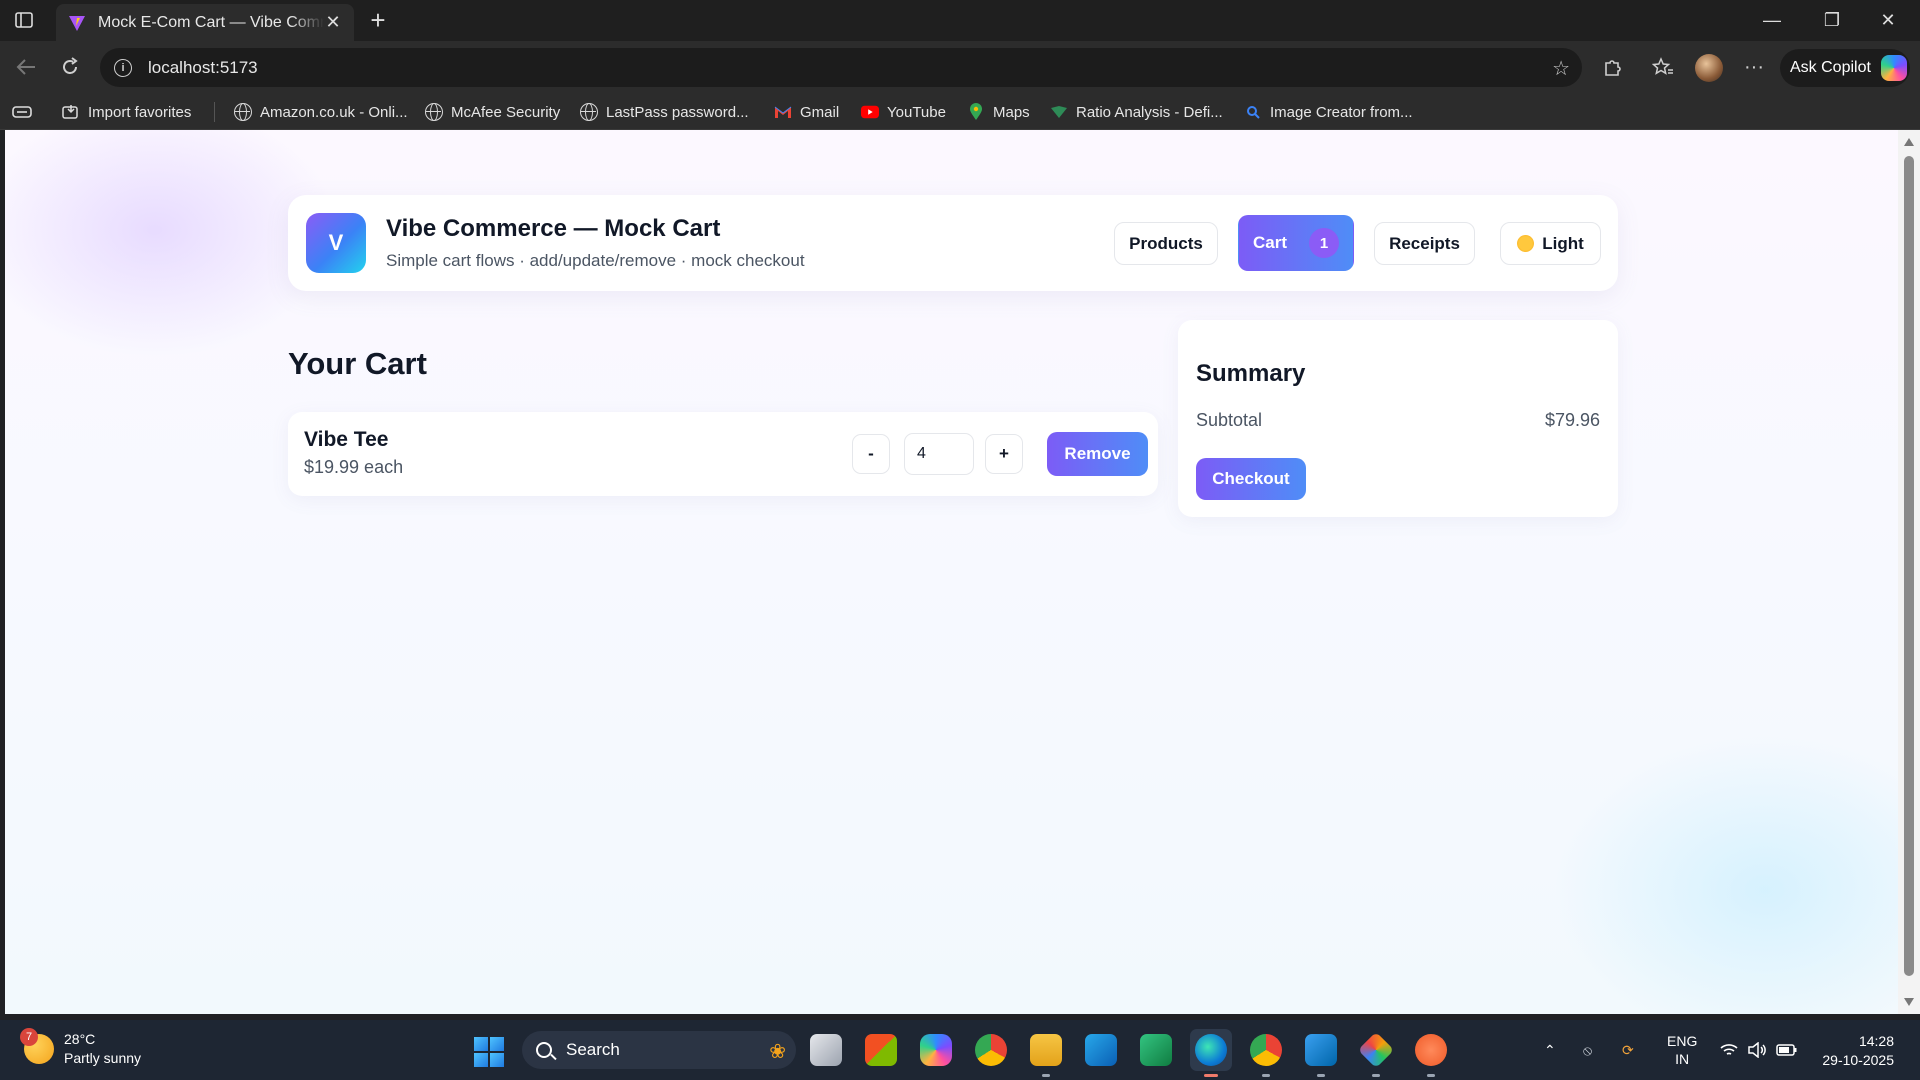 The width and height of the screenshot is (1920, 1080). I want to click on copilot-app-icon, so click(936, 1050).